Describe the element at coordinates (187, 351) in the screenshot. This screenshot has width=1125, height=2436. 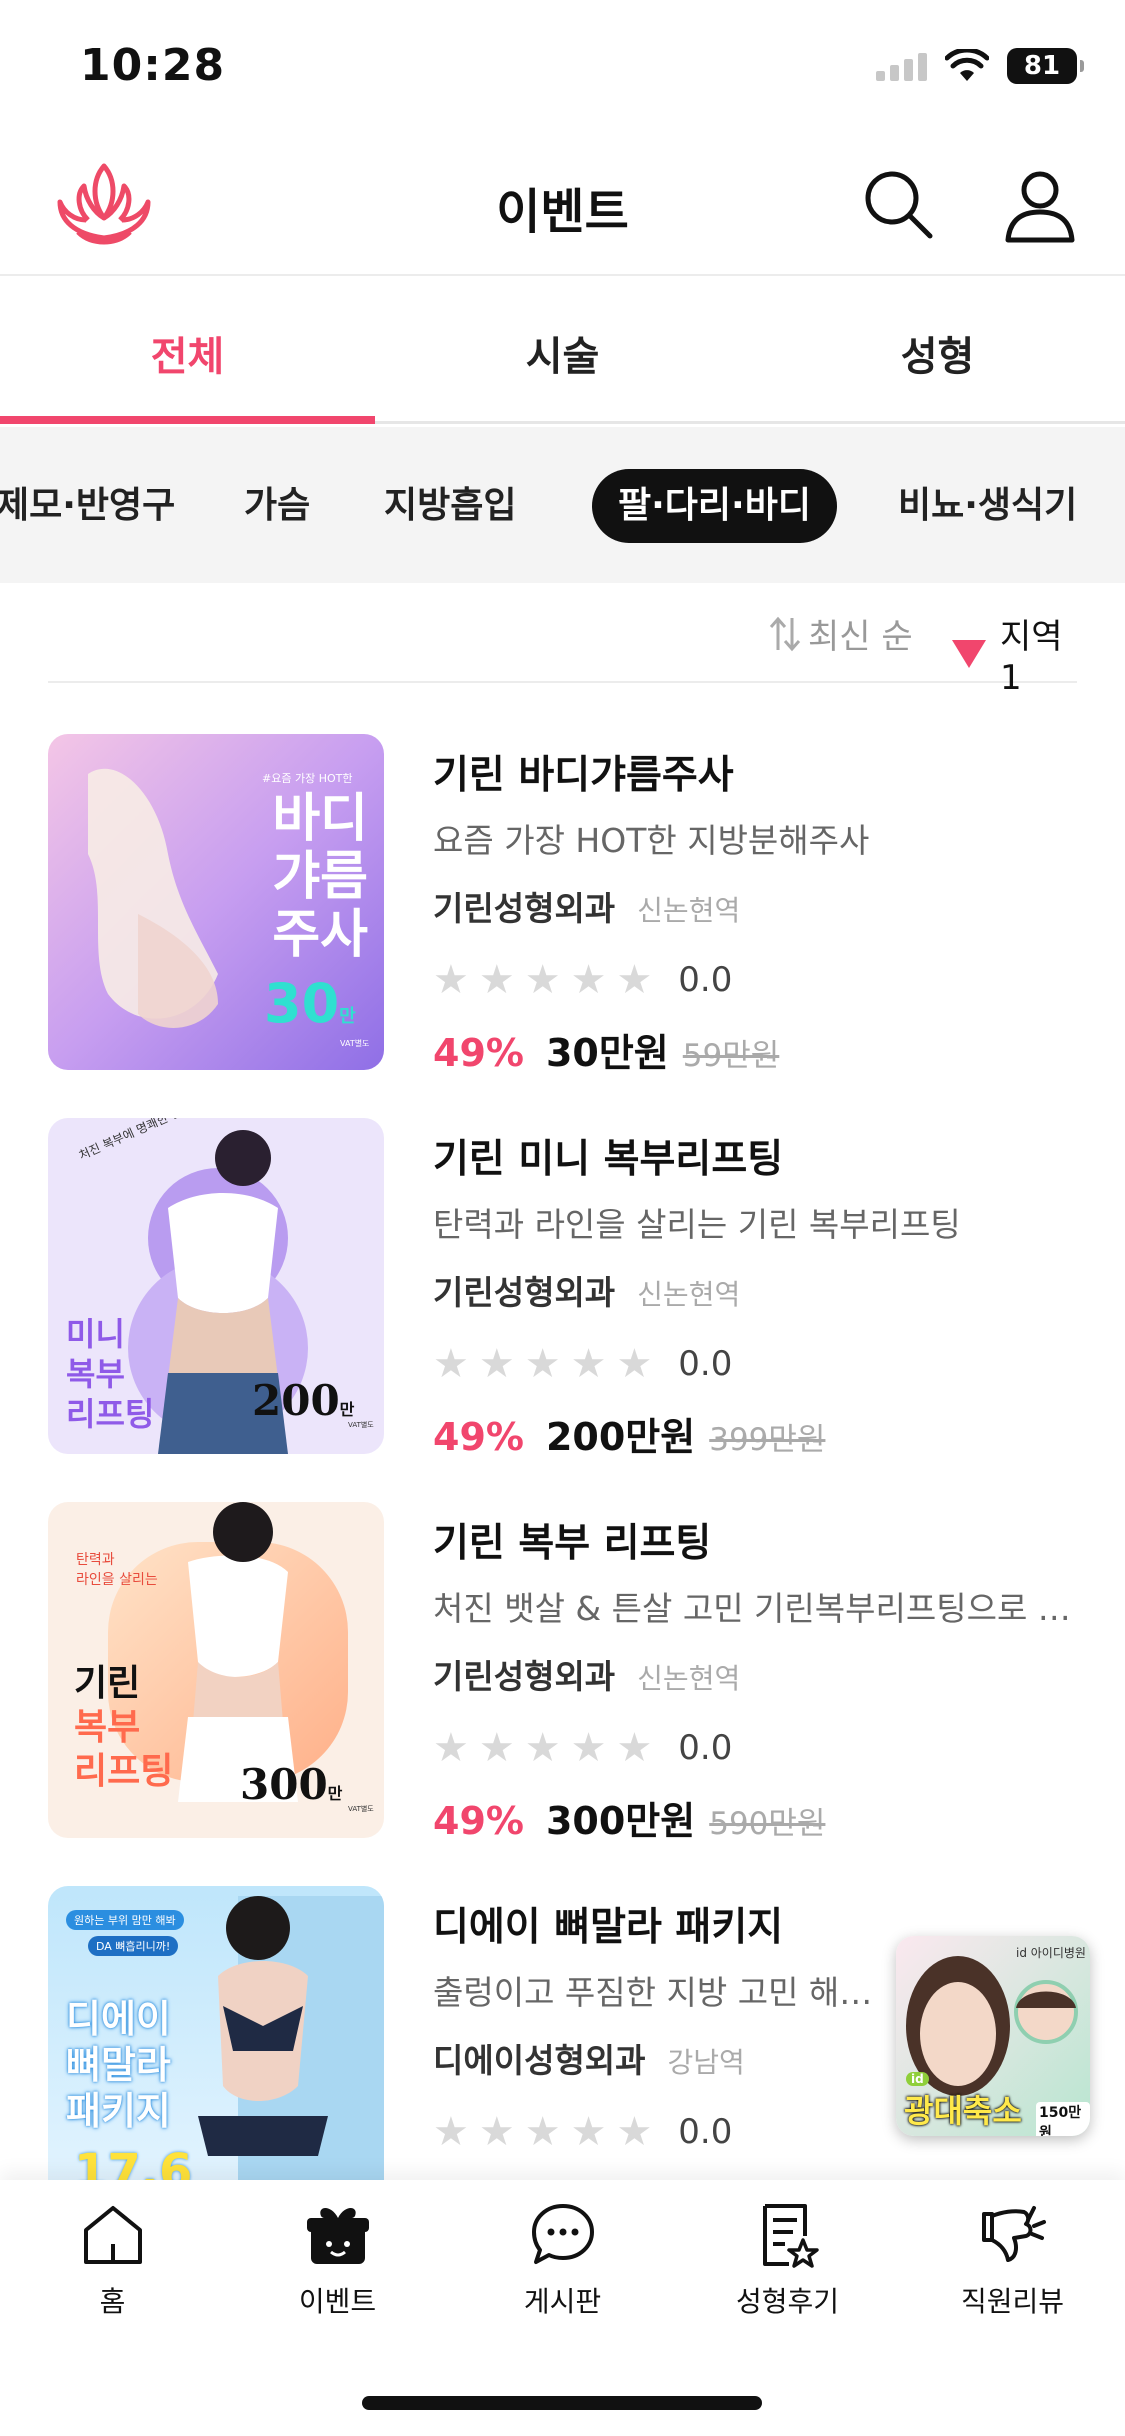
I see `tab-all: 전체` at that location.